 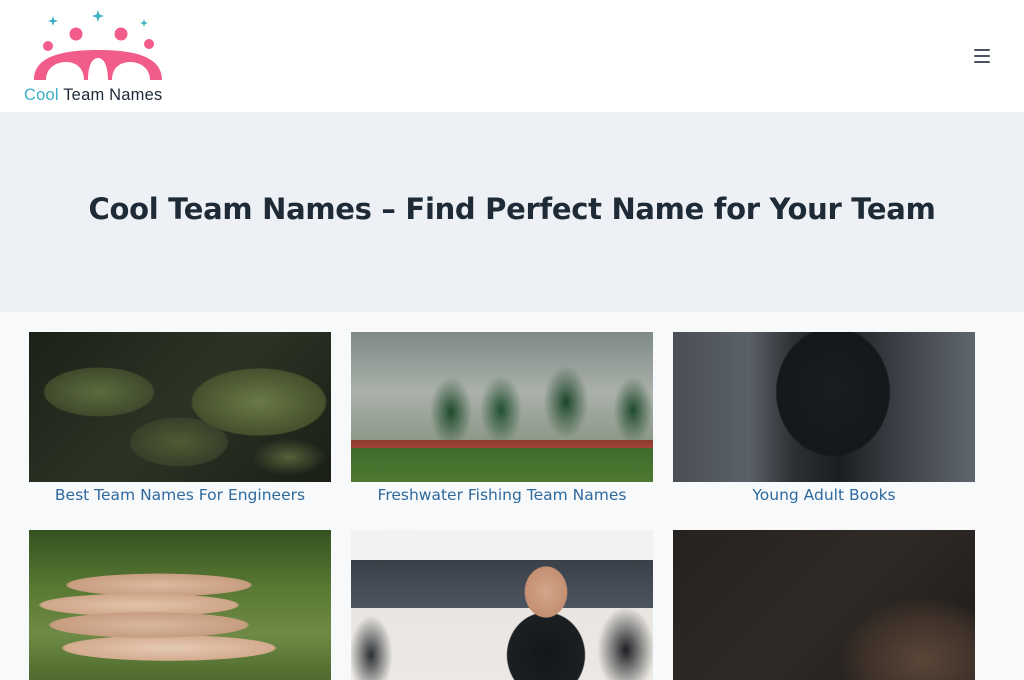 What do you see at coordinates (400, 536) in the screenshot?
I see `monitor-time: 12:43` at bounding box center [400, 536].